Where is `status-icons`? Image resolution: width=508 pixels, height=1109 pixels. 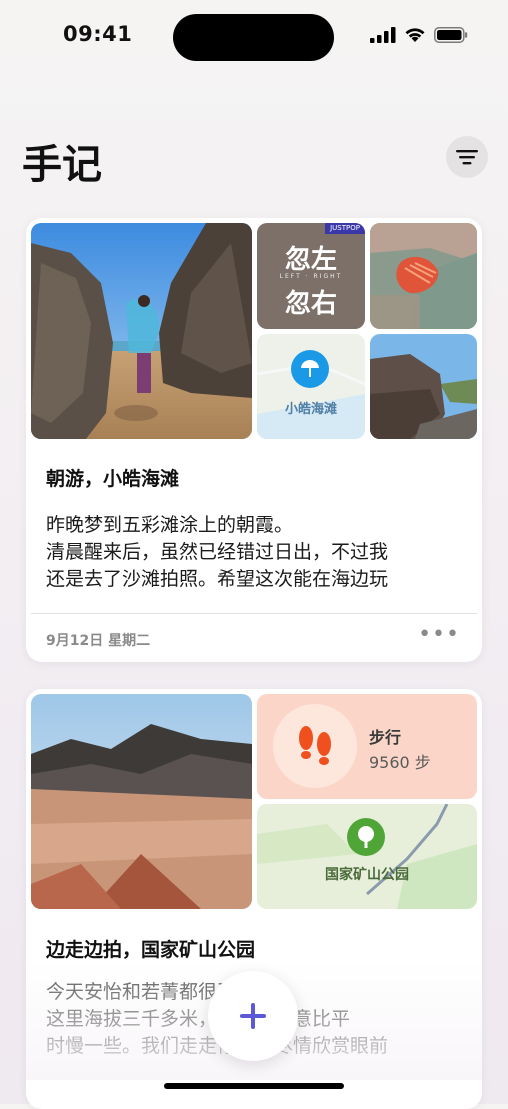
status-icons is located at coordinates (419, 35).